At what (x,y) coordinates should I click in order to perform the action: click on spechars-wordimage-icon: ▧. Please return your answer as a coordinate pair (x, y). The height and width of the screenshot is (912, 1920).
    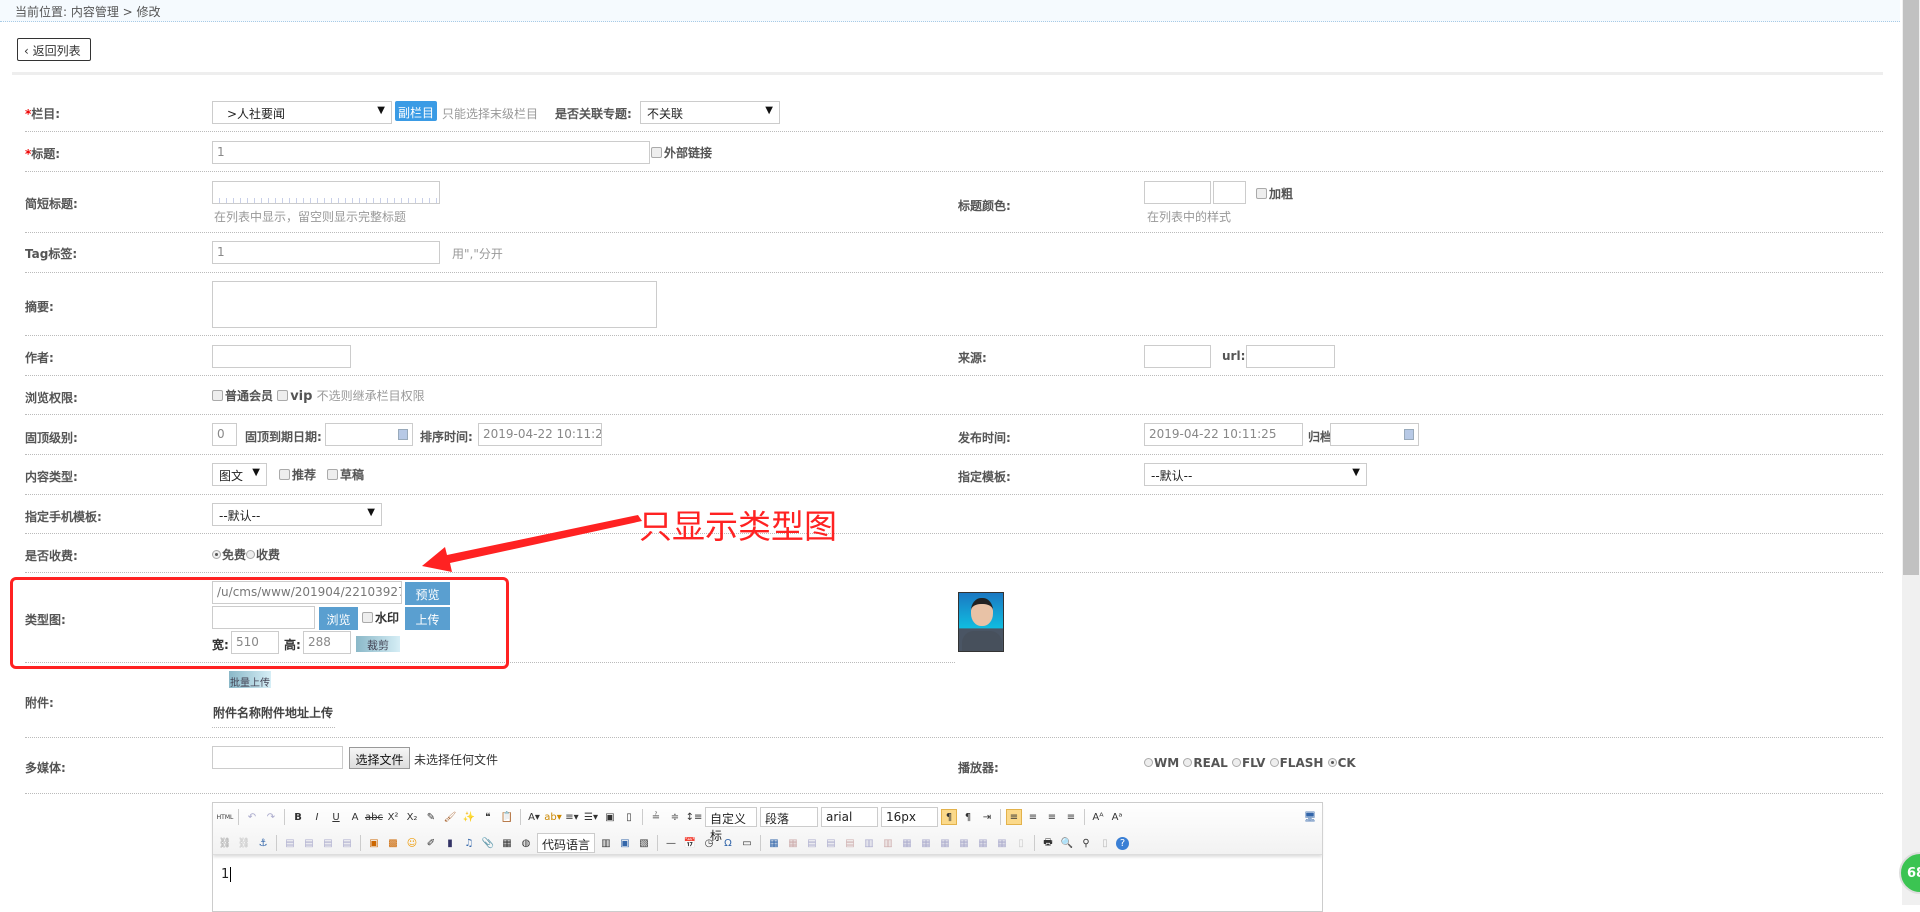
    Looking at the image, I should click on (644, 843).